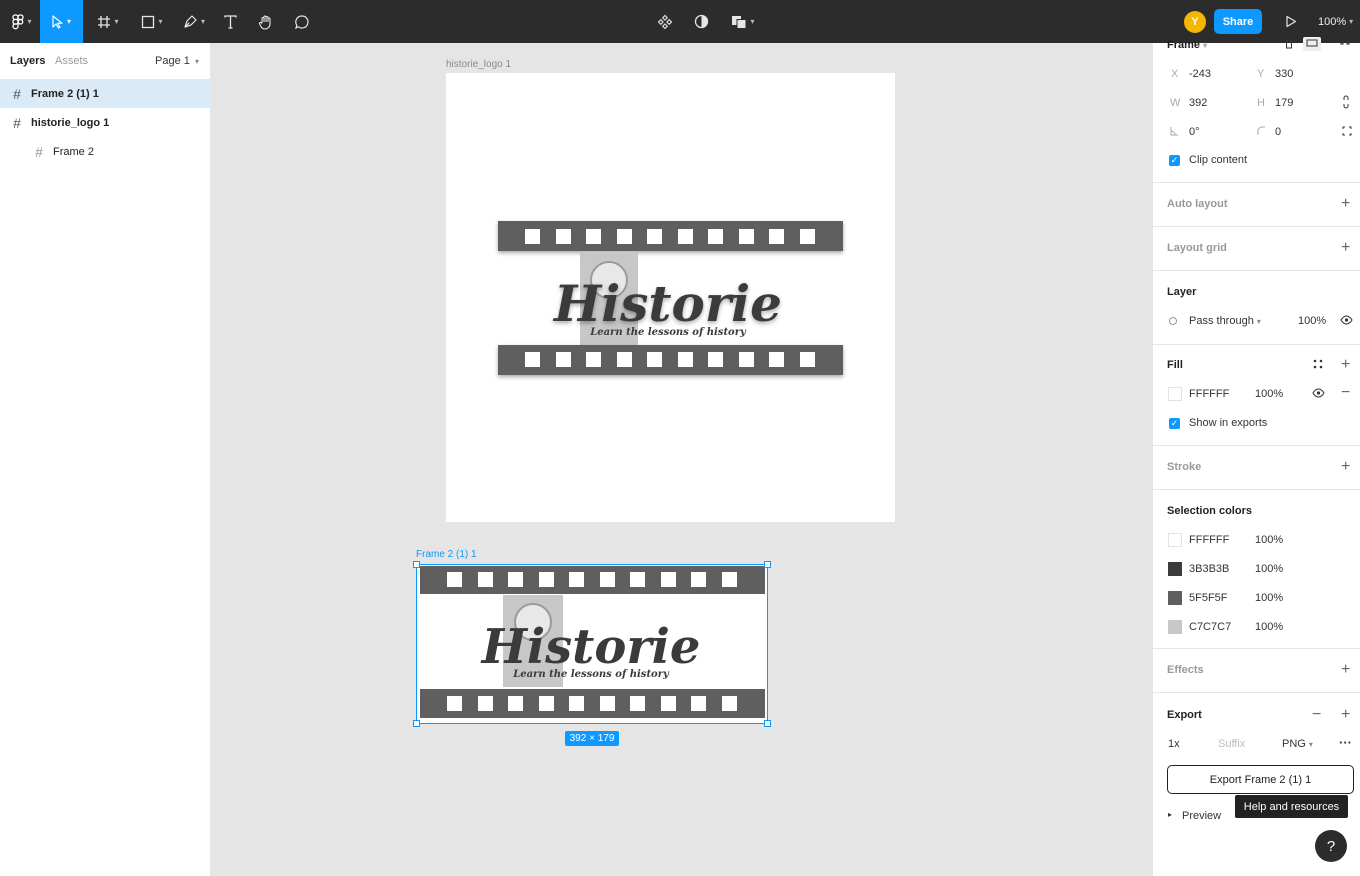  I want to click on boolean-ops-button: ▾, so click(743, 21).